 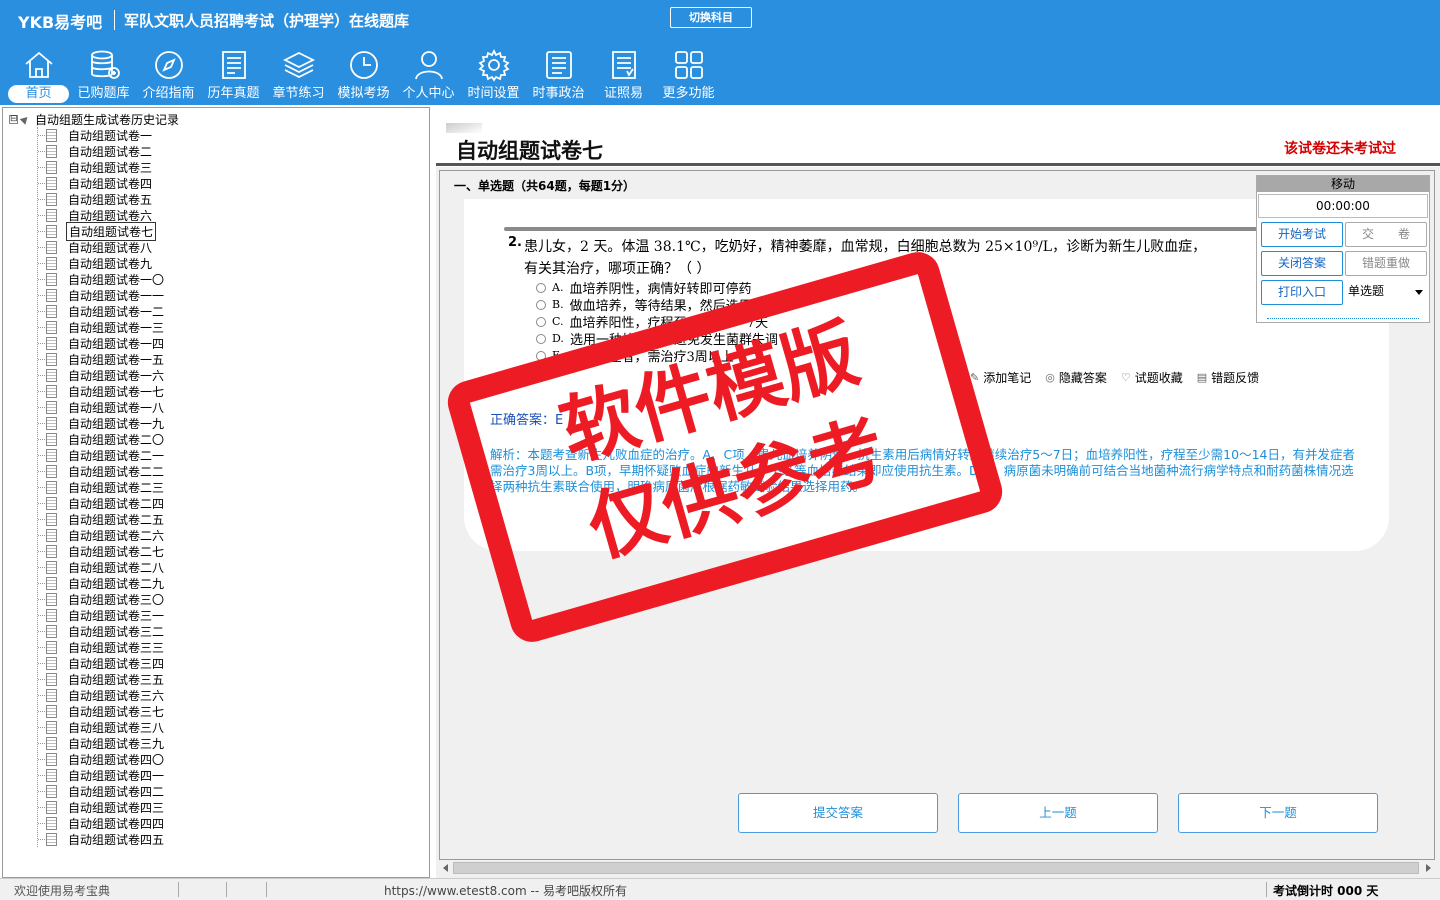 What do you see at coordinates (102, 551) in the screenshot?
I see `tree-item: 自动组题试卷二七` at bounding box center [102, 551].